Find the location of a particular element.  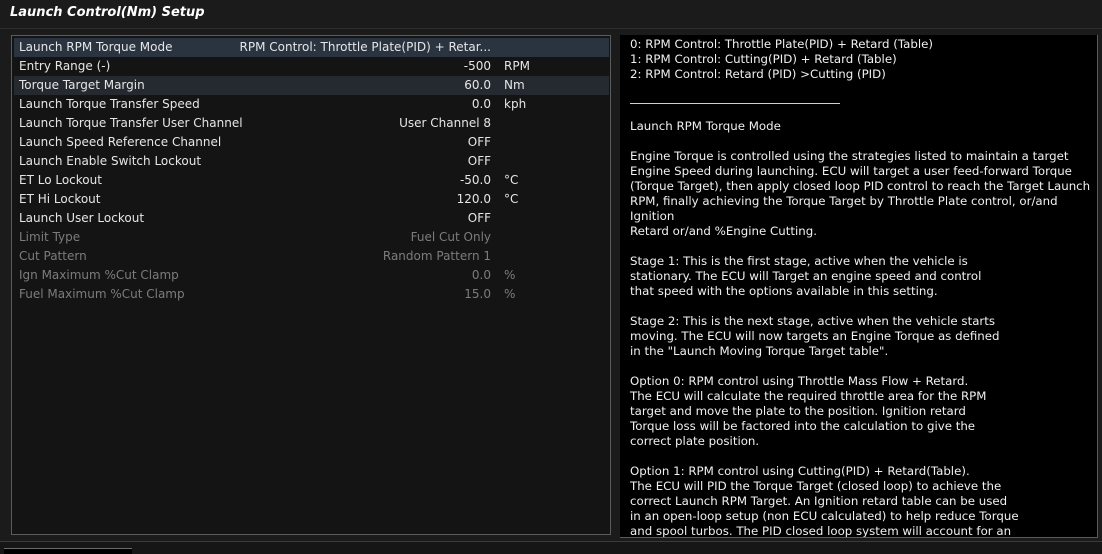

setting-value: 60.0 is located at coordinates (477, 85).